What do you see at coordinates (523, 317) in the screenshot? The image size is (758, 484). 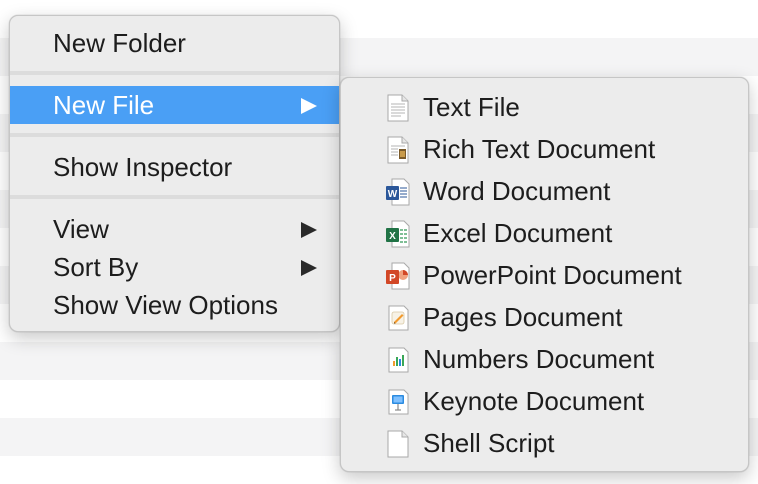 I see `submenu-item-label: Pages Document` at bounding box center [523, 317].